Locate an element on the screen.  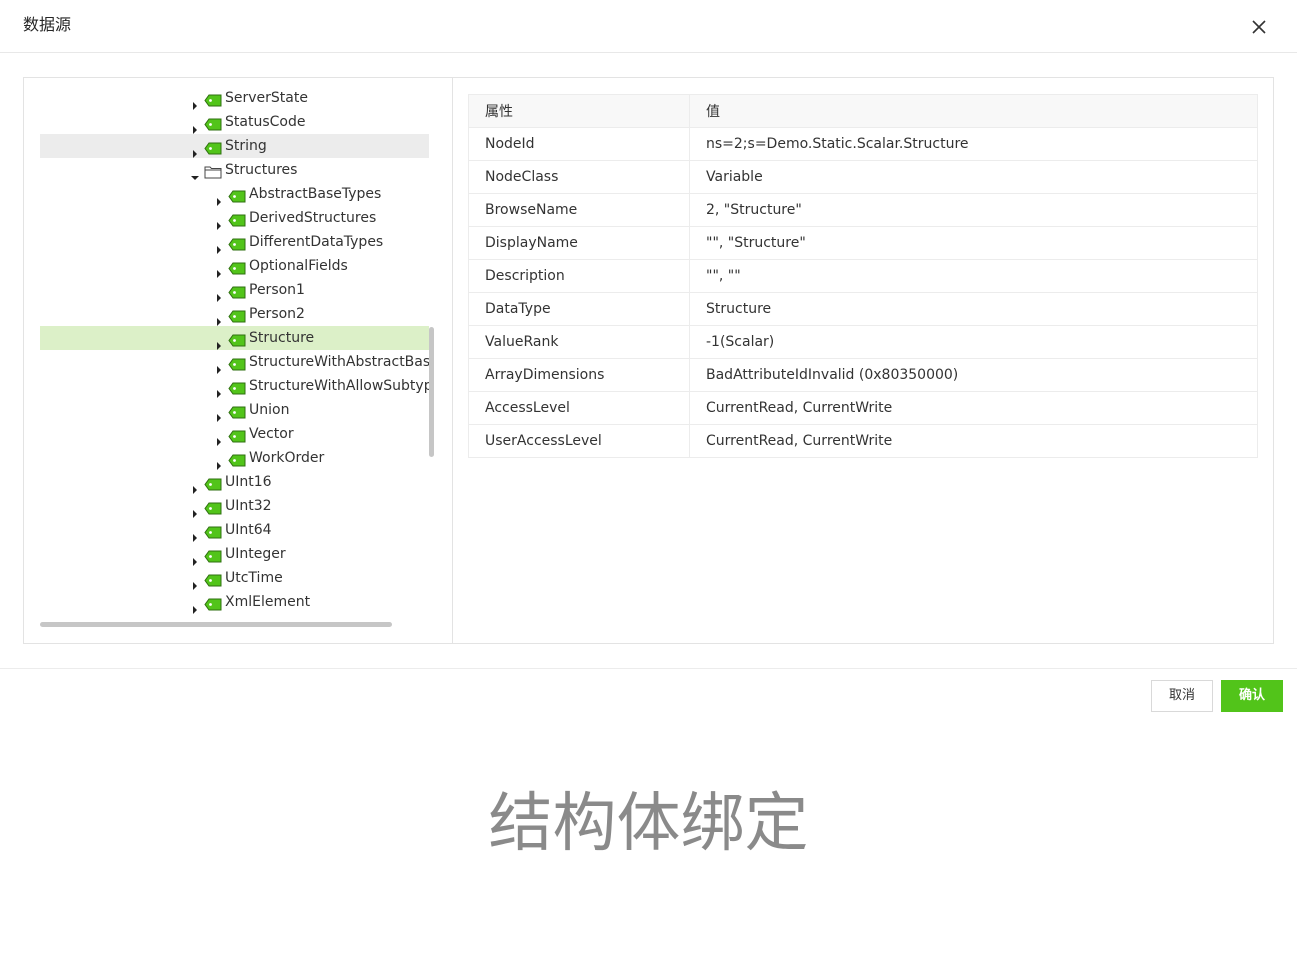
horizontal-scrollbar is located at coordinates (216, 624).